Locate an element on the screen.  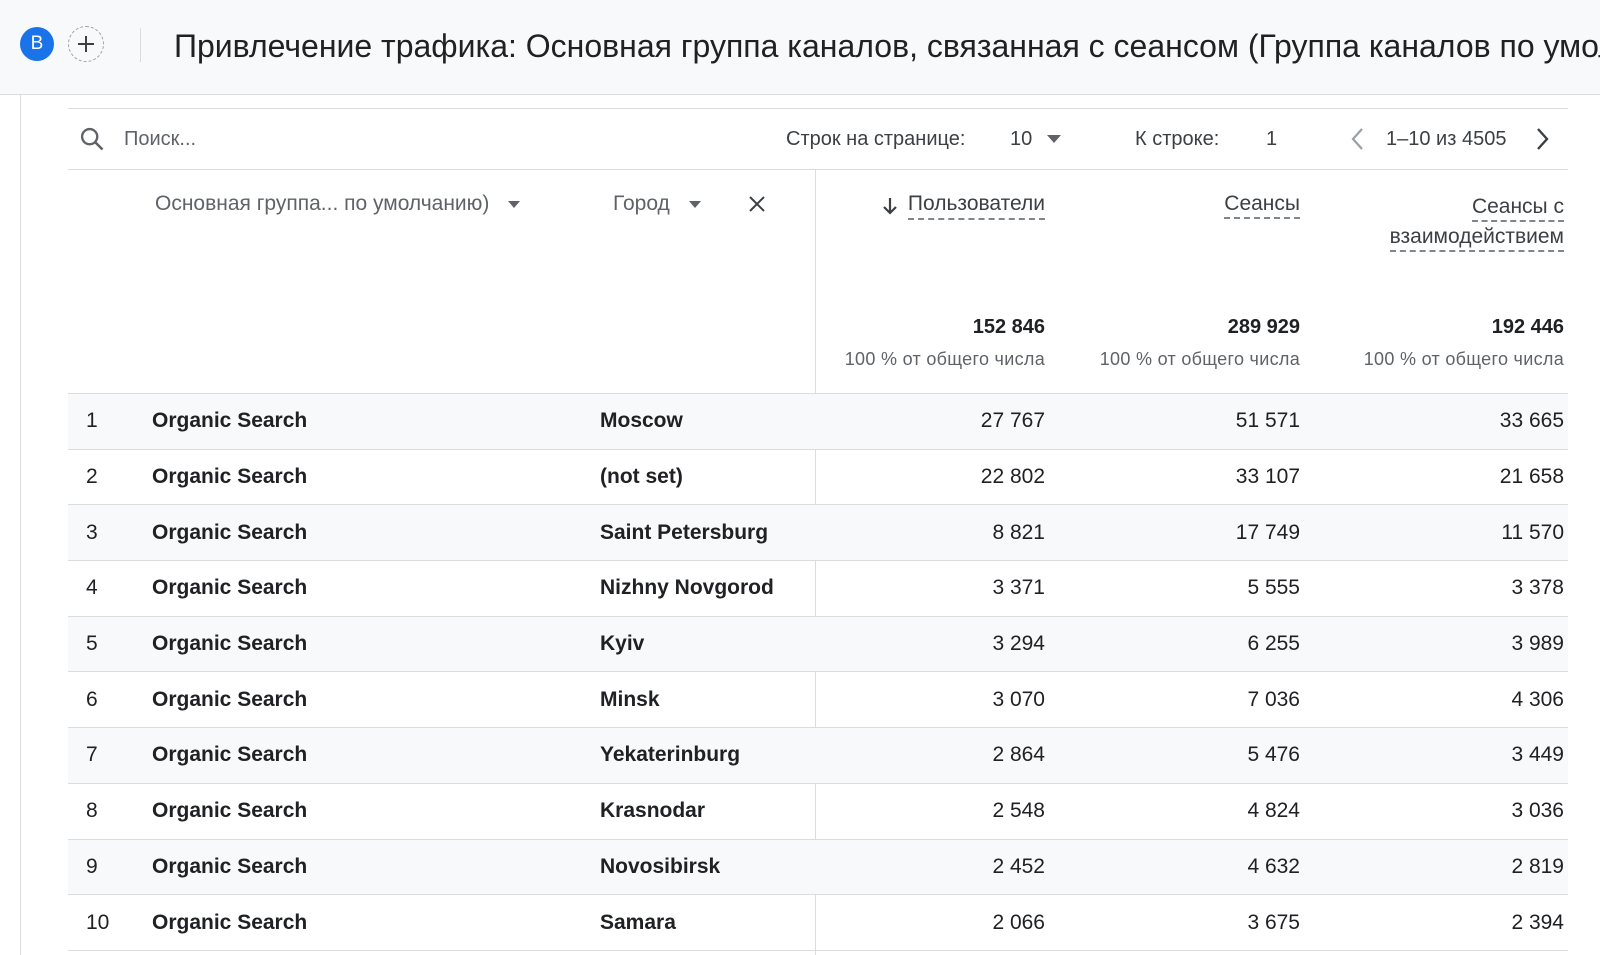
engaged-sessions-cell: 3 378 is located at coordinates (1537, 588).